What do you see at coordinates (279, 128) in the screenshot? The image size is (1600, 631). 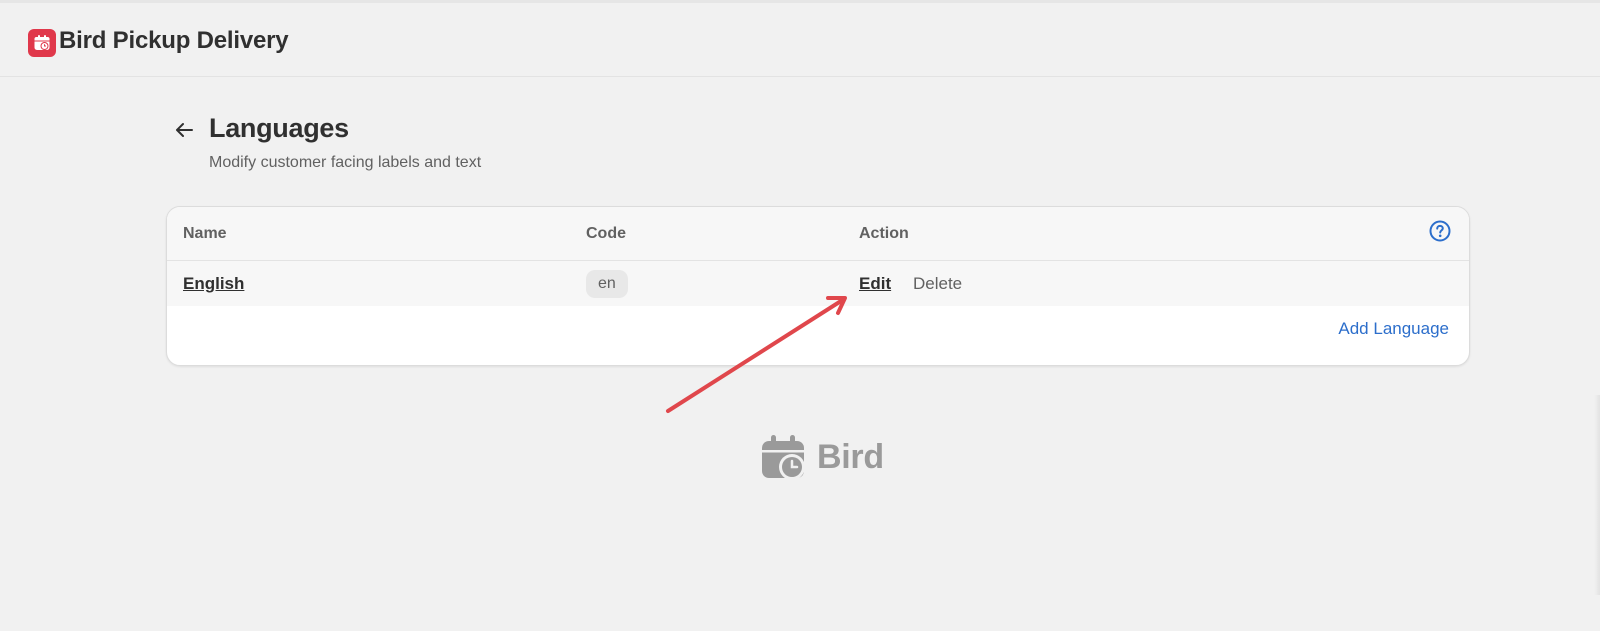 I see `page-title: Languages` at bounding box center [279, 128].